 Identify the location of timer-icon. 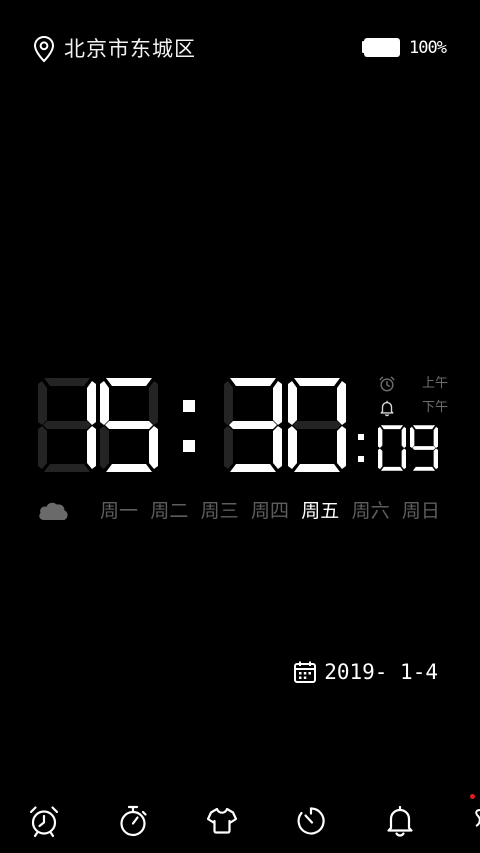
(311, 821).